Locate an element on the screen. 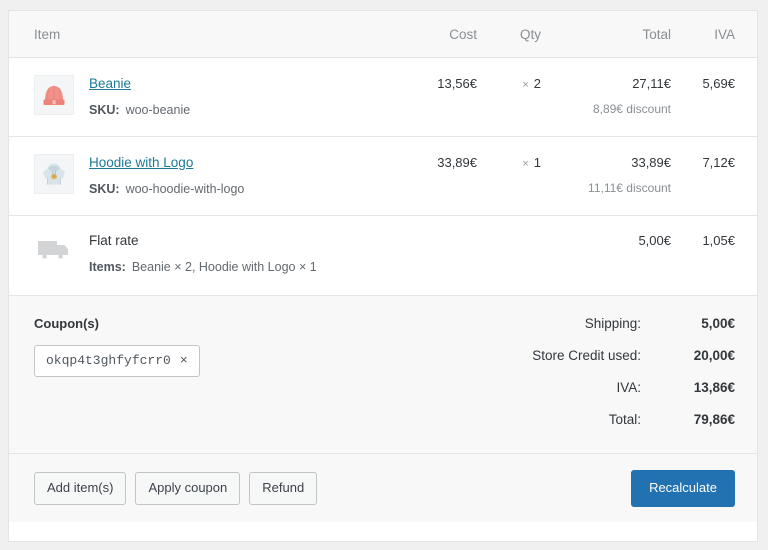 This screenshot has height=550, width=768. totals-row: Store Credit used: 20,00€ is located at coordinates (587, 355).